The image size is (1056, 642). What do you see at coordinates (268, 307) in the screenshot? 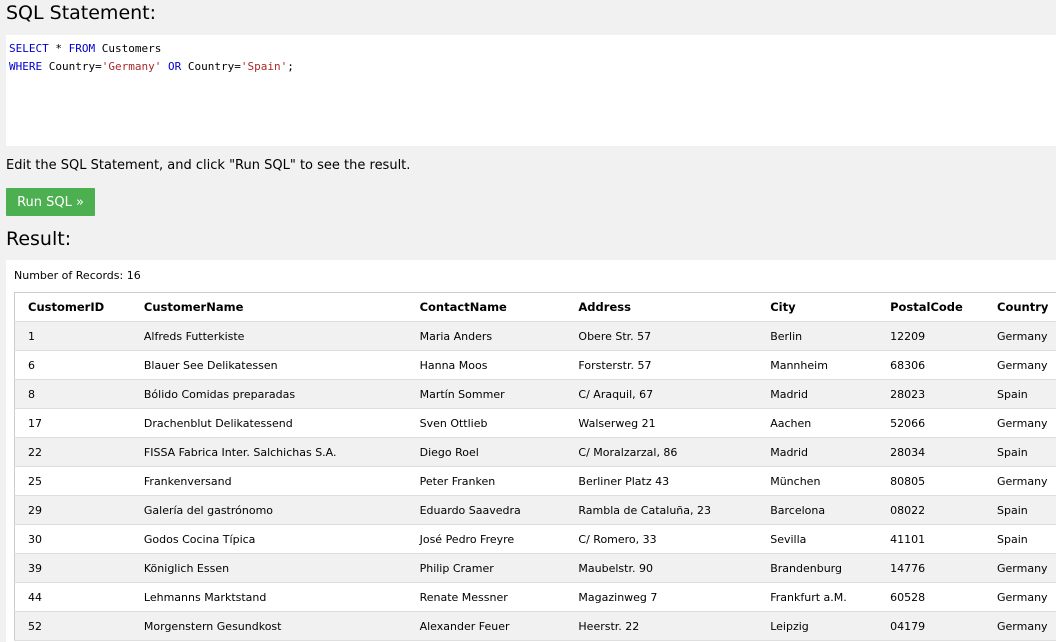
I see `column-header: CustomerName` at bounding box center [268, 307].